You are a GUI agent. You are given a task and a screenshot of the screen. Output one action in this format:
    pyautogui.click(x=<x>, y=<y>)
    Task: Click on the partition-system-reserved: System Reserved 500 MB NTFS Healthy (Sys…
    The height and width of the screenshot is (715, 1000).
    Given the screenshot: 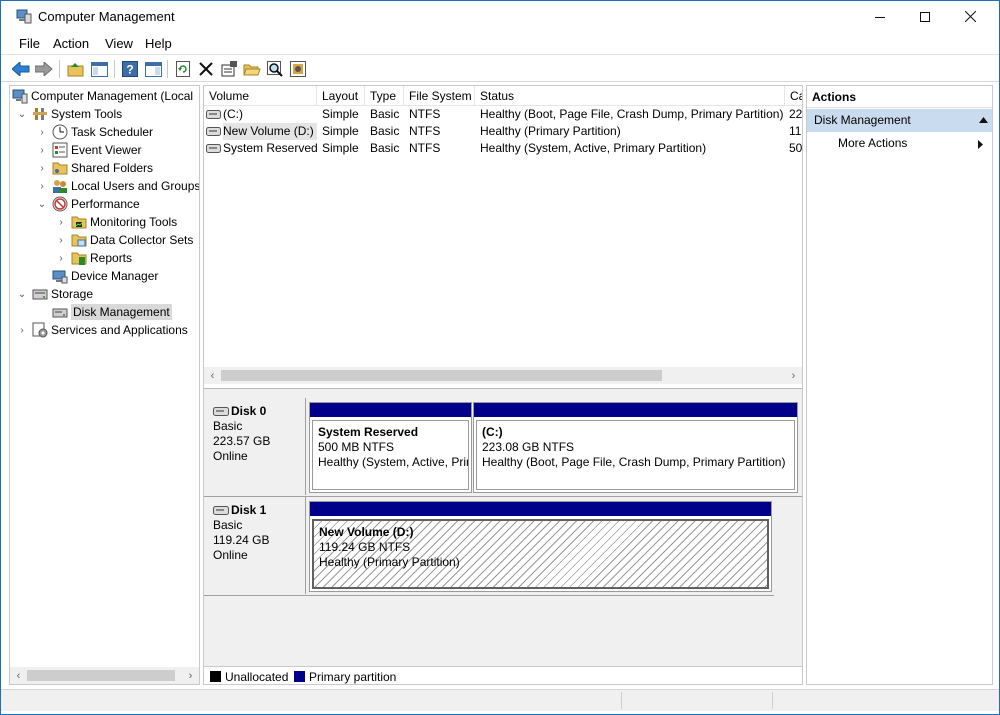 What is the action you would take?
    pyautogui.click(x=390, y=447)
    